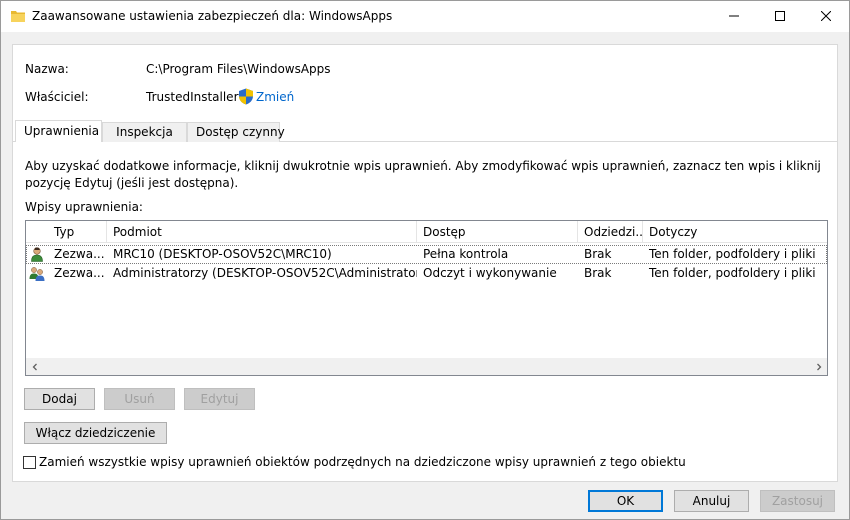  I want to click on minimize-icon, so click(734, 17).